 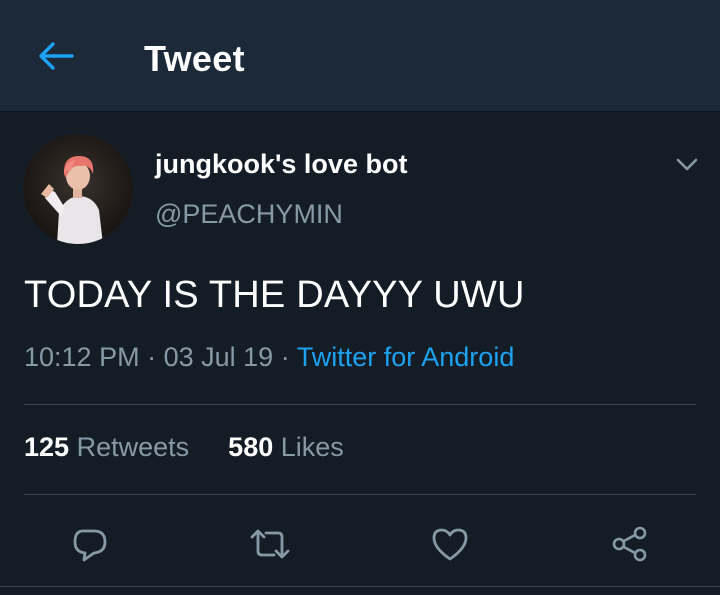 What do you see at coordinates (406, 357) in the screenshot?
I see `tweet-source-link: Twitter for Android` at bounding box center [406, 357].